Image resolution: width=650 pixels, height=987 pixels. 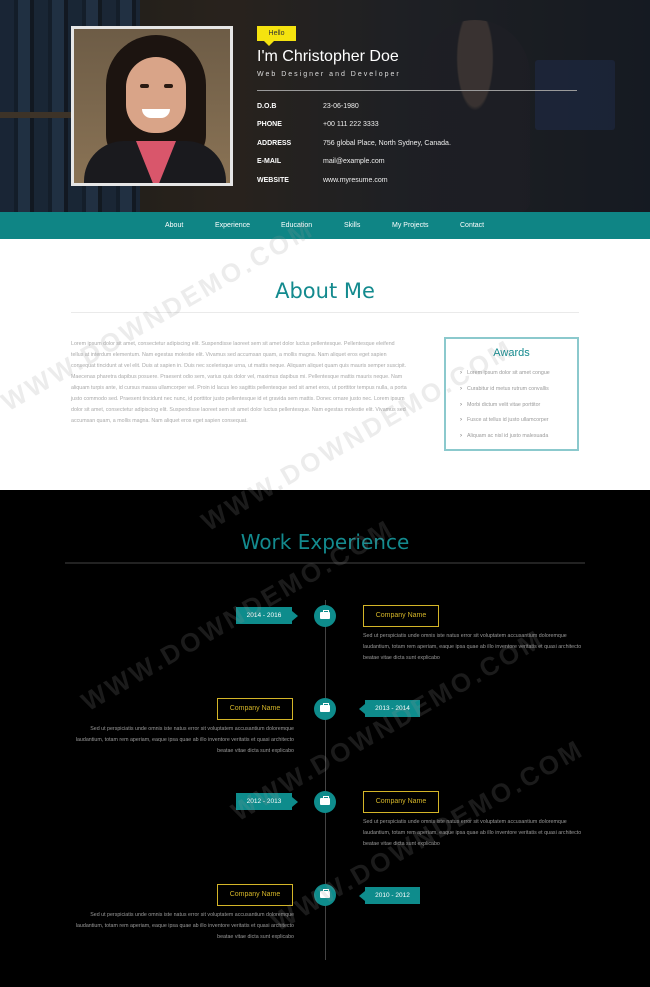 I want to click on award-item: › Curabitur id metus rutrum convallis, so click(x=504, y=389).